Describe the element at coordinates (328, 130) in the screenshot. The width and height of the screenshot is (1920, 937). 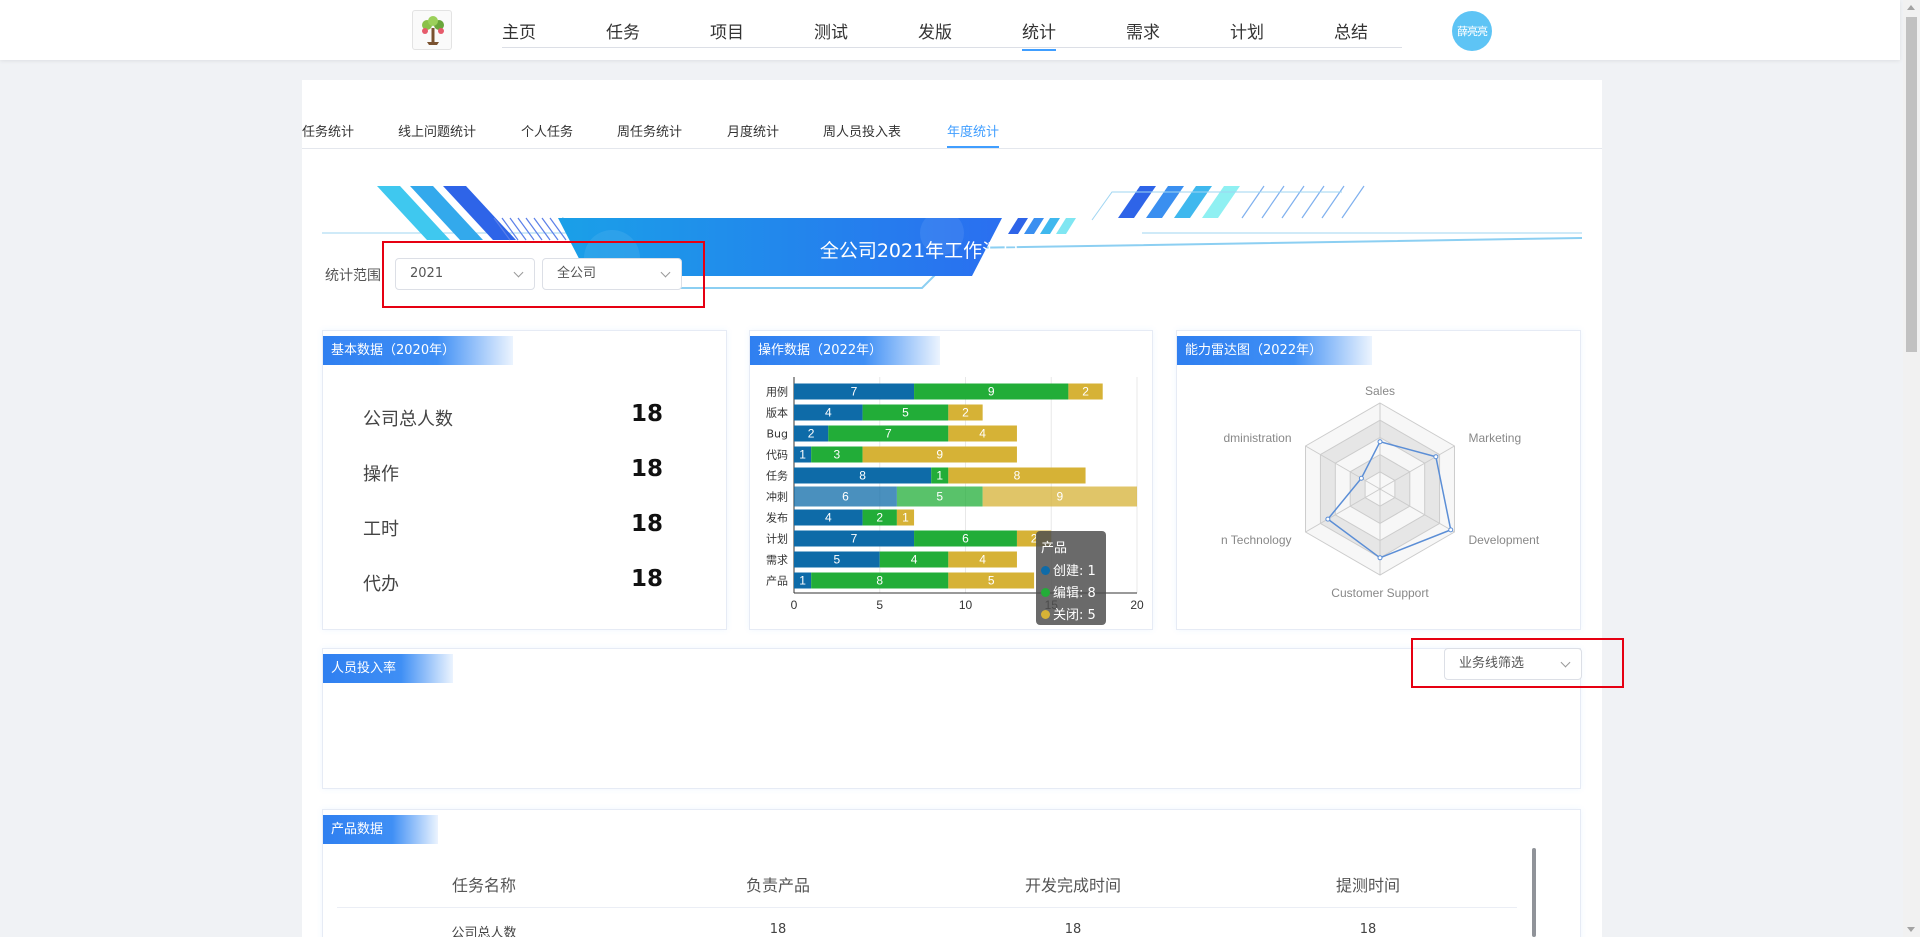
I see `sub-tab: 任务统计` at that location.